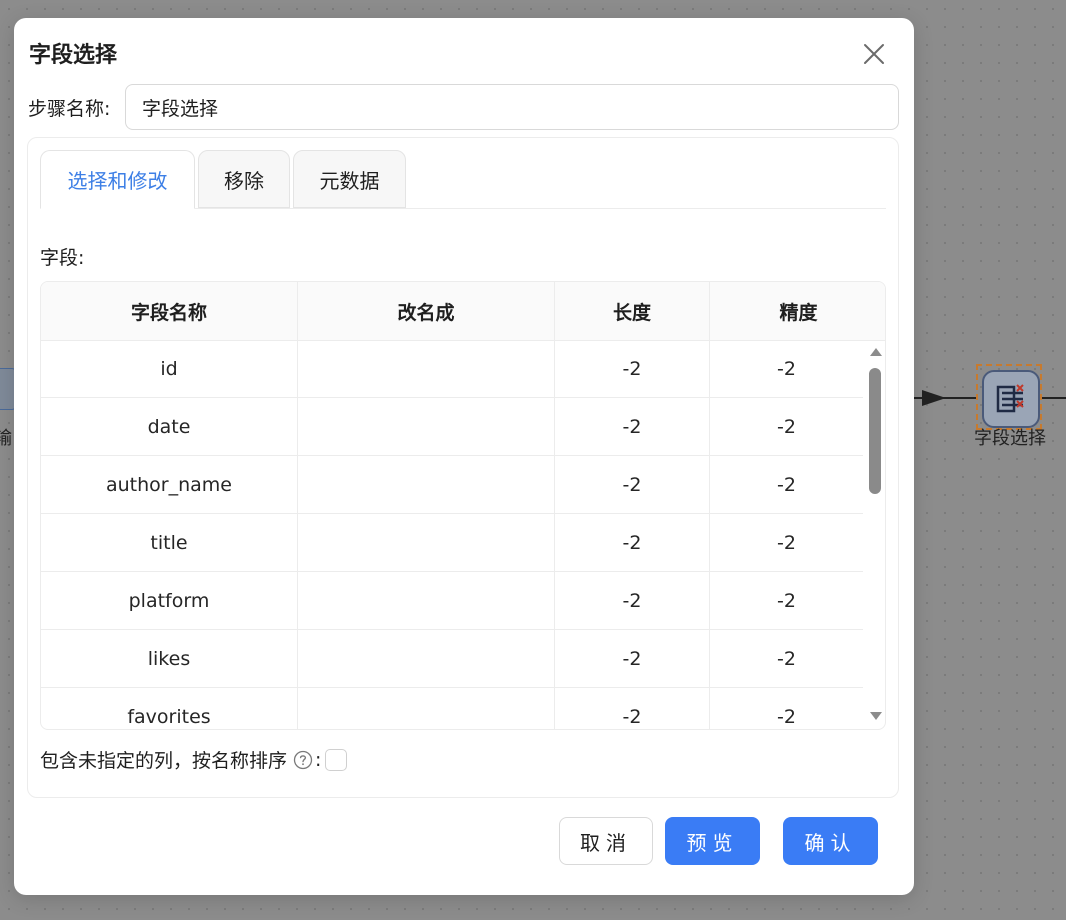 The image size is (1066, 920). What do you see at coordinates (349, 179) in the screenshot?
I see `tab-metadata: 元数据` at bounding box center [349, 179].